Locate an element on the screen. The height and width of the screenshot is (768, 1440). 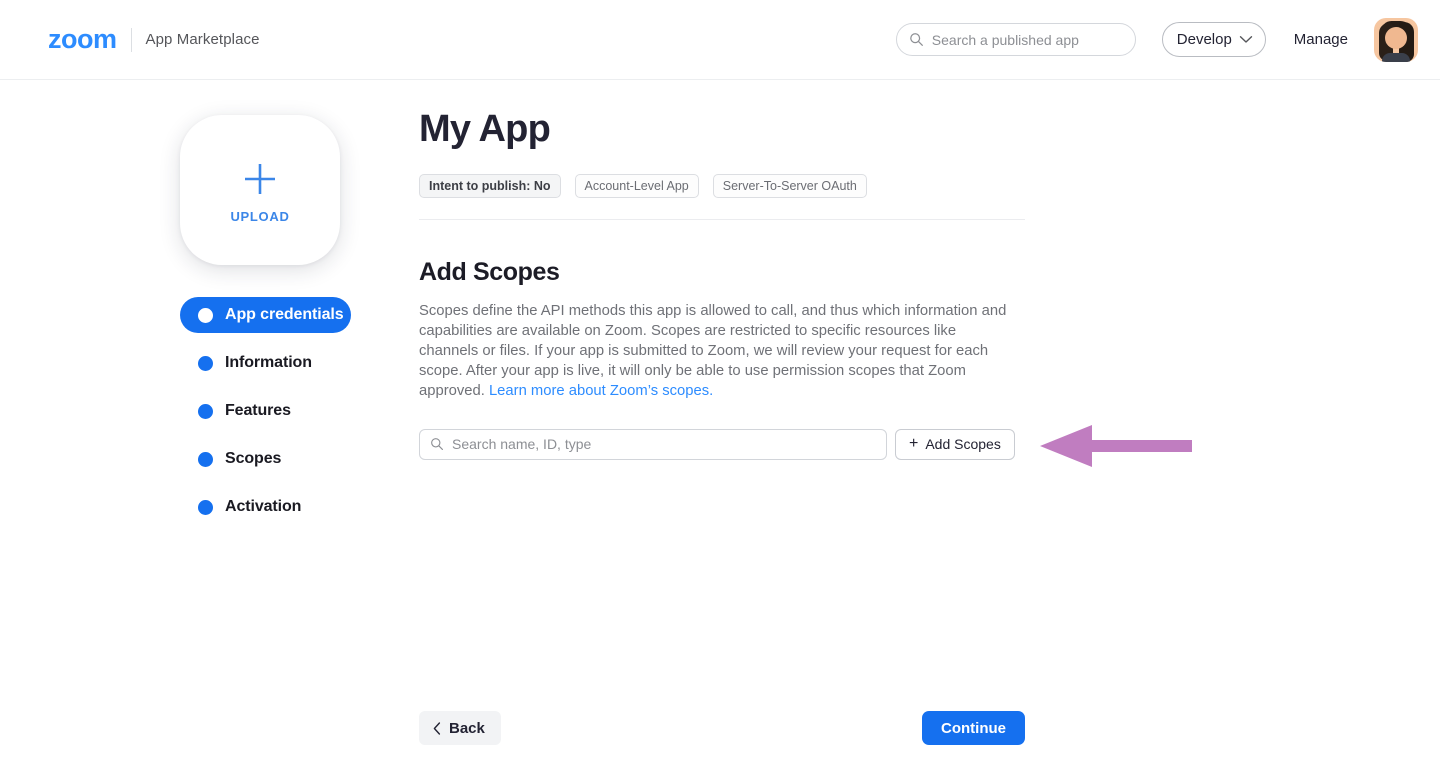
footer-actions: Back Continue is located at coordinates (722, 728).